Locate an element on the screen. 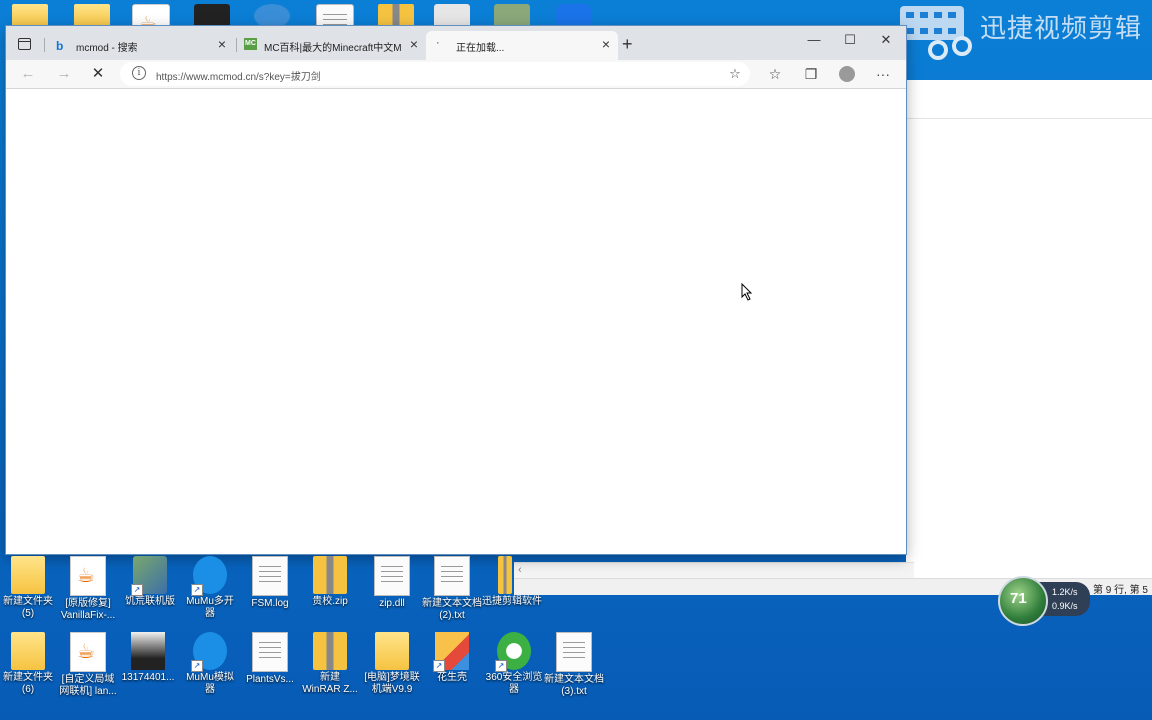 This screenshot has width=1152, height=720. desktop-icon-mengjing: [电脑]梦境联 机端V9.9 is located at coordinates (392, 664).